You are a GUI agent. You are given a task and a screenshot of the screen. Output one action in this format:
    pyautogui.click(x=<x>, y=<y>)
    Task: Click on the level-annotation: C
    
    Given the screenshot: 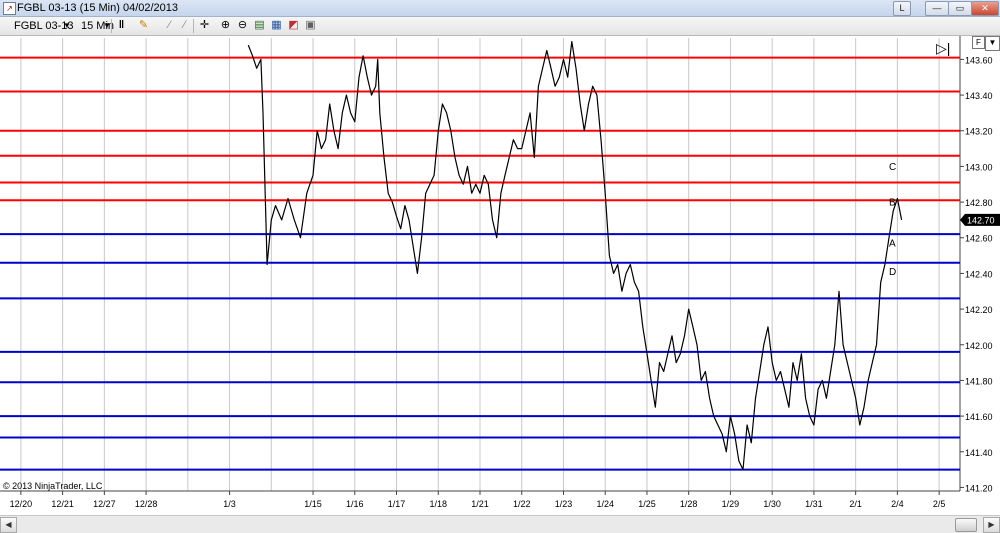 What is the action you would take?
    pyautogui.click(x=892, y=167)
    